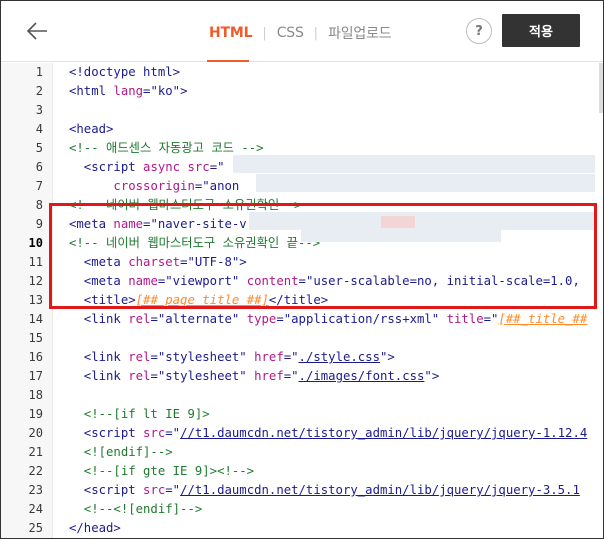 The height and width of the screenshot is (539, 604). I want to click on code-text: crossorigin="anon, so click(154, 186).